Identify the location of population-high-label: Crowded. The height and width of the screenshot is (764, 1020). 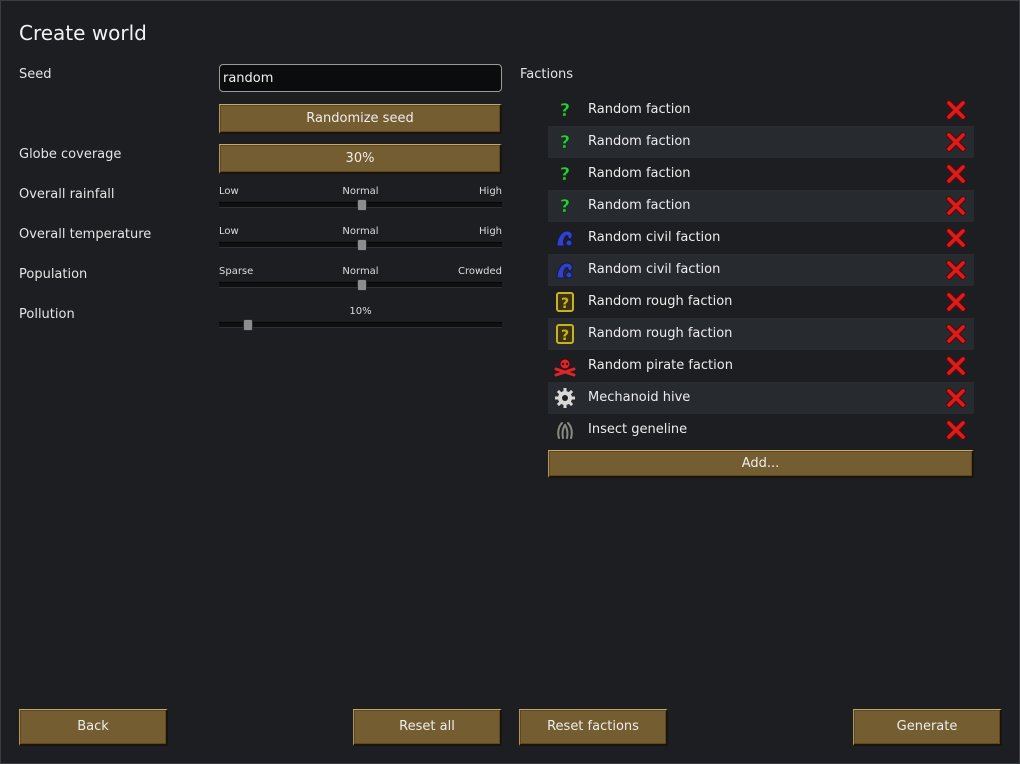
(479, 271).